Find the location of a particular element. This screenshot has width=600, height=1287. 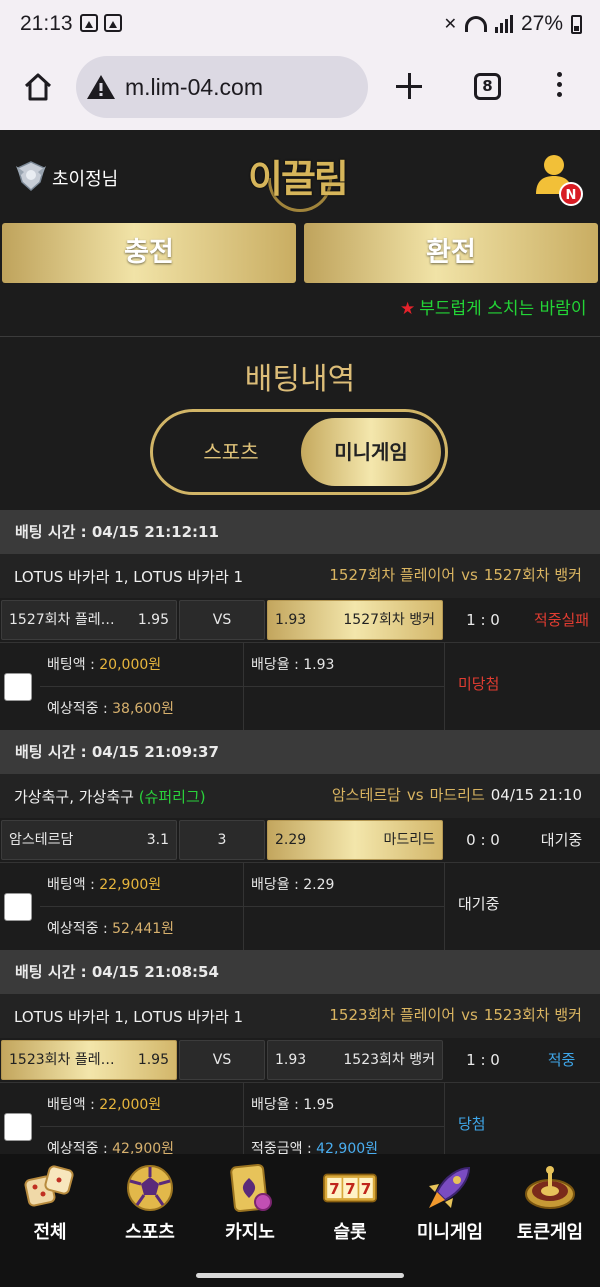

soccer-ball-icon is located at coordinates (150, 1188).